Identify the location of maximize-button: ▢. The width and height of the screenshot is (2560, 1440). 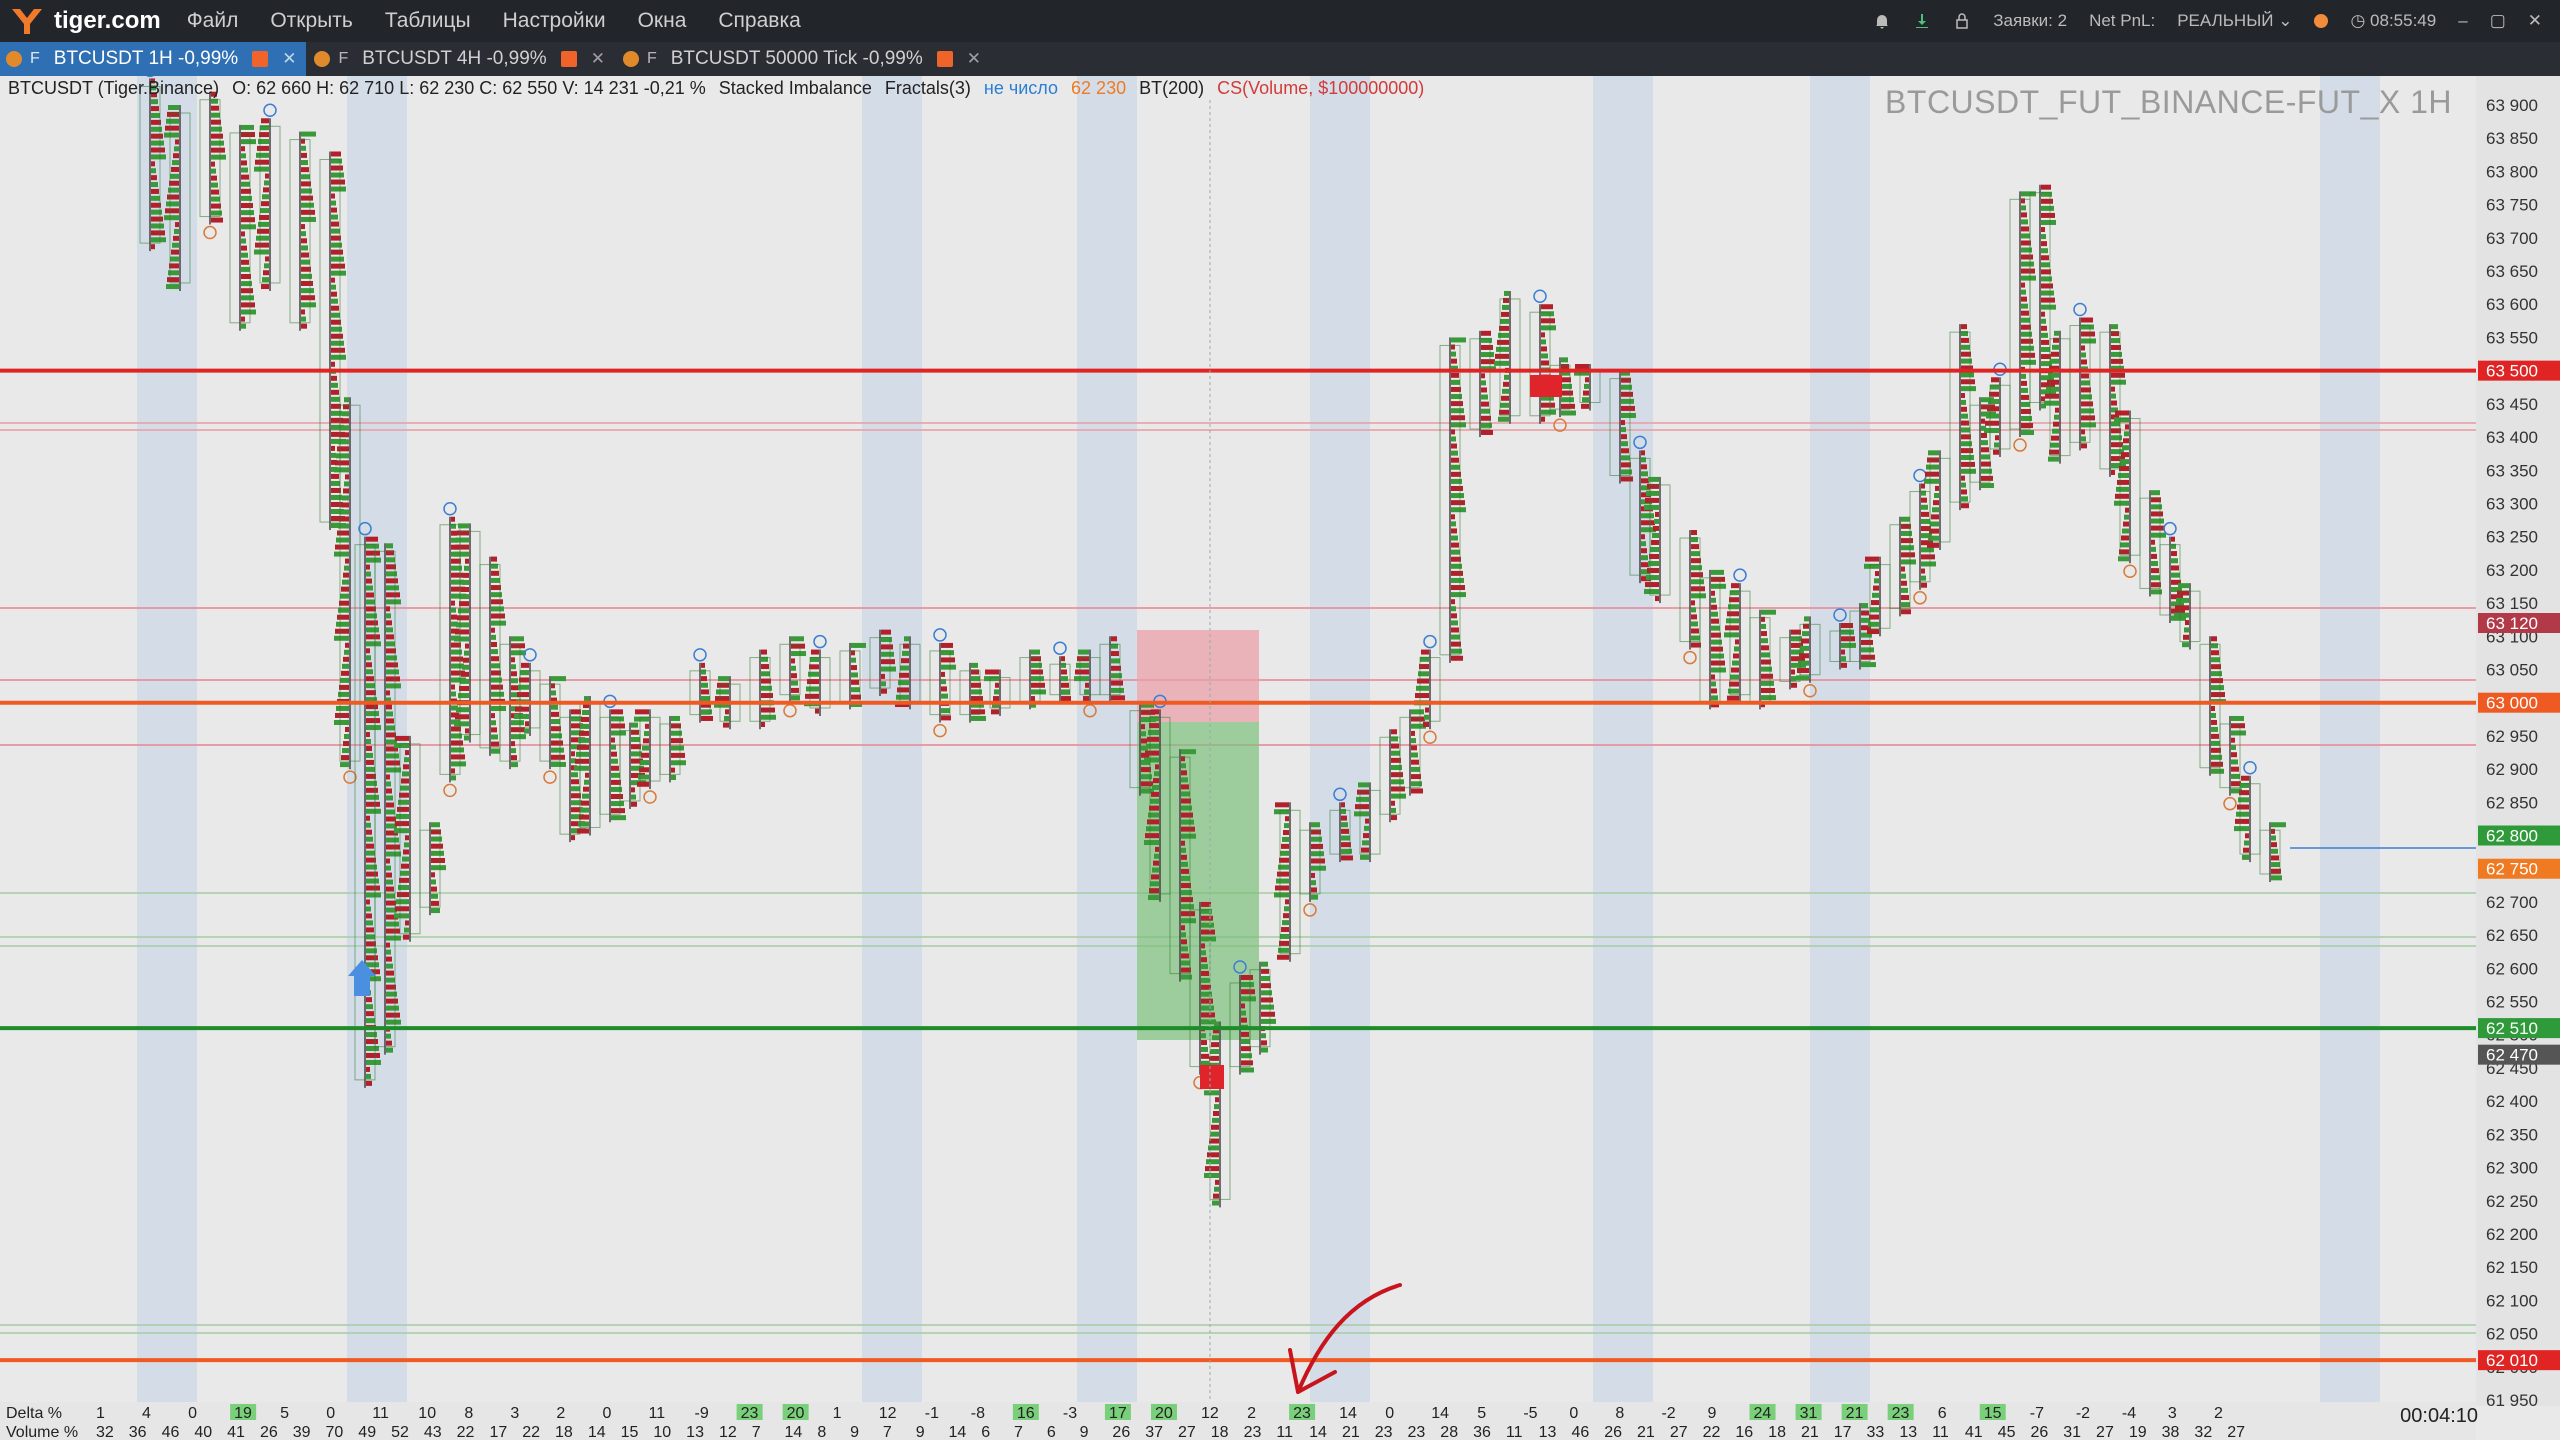
(2498, 21).